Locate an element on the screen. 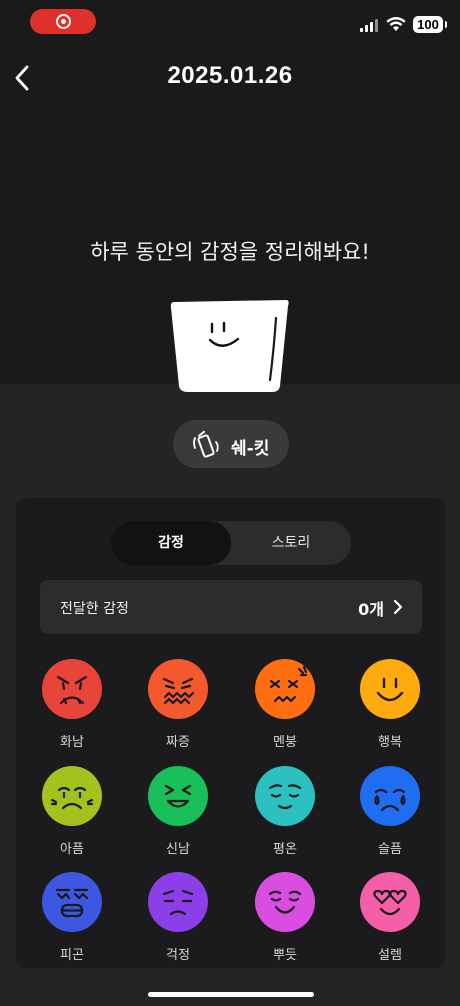  cellular-signal-icon is located at coordinates (369, 25).